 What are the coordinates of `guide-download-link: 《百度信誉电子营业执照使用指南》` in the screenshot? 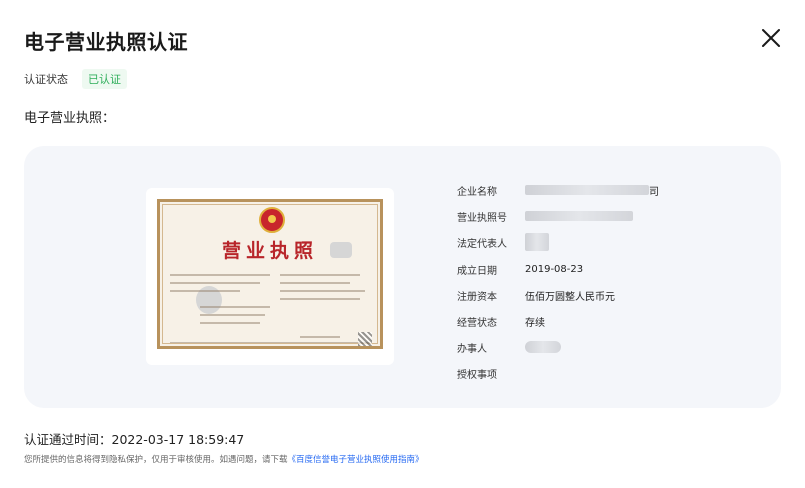 It's located at (356, 460).